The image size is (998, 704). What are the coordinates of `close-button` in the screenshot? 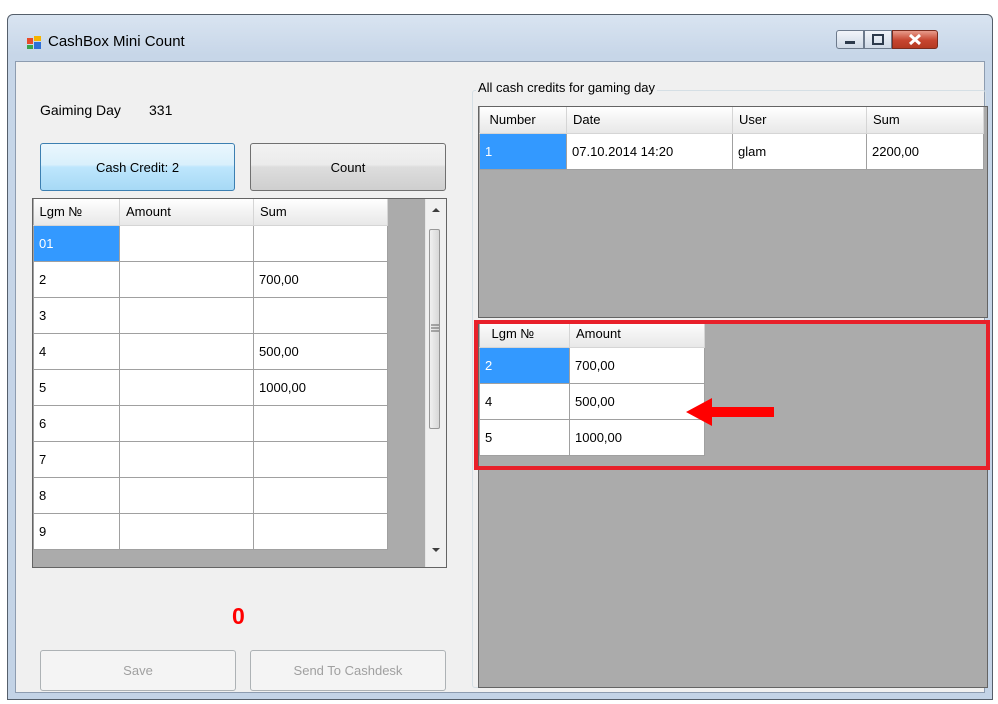 It's located at (915, 39).